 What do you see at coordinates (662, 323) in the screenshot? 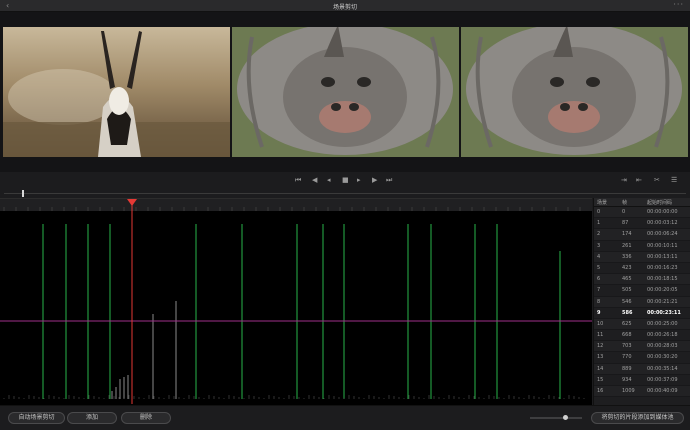
I see `cut-start: 00:00:25:00` at bounding box center [662, 323].